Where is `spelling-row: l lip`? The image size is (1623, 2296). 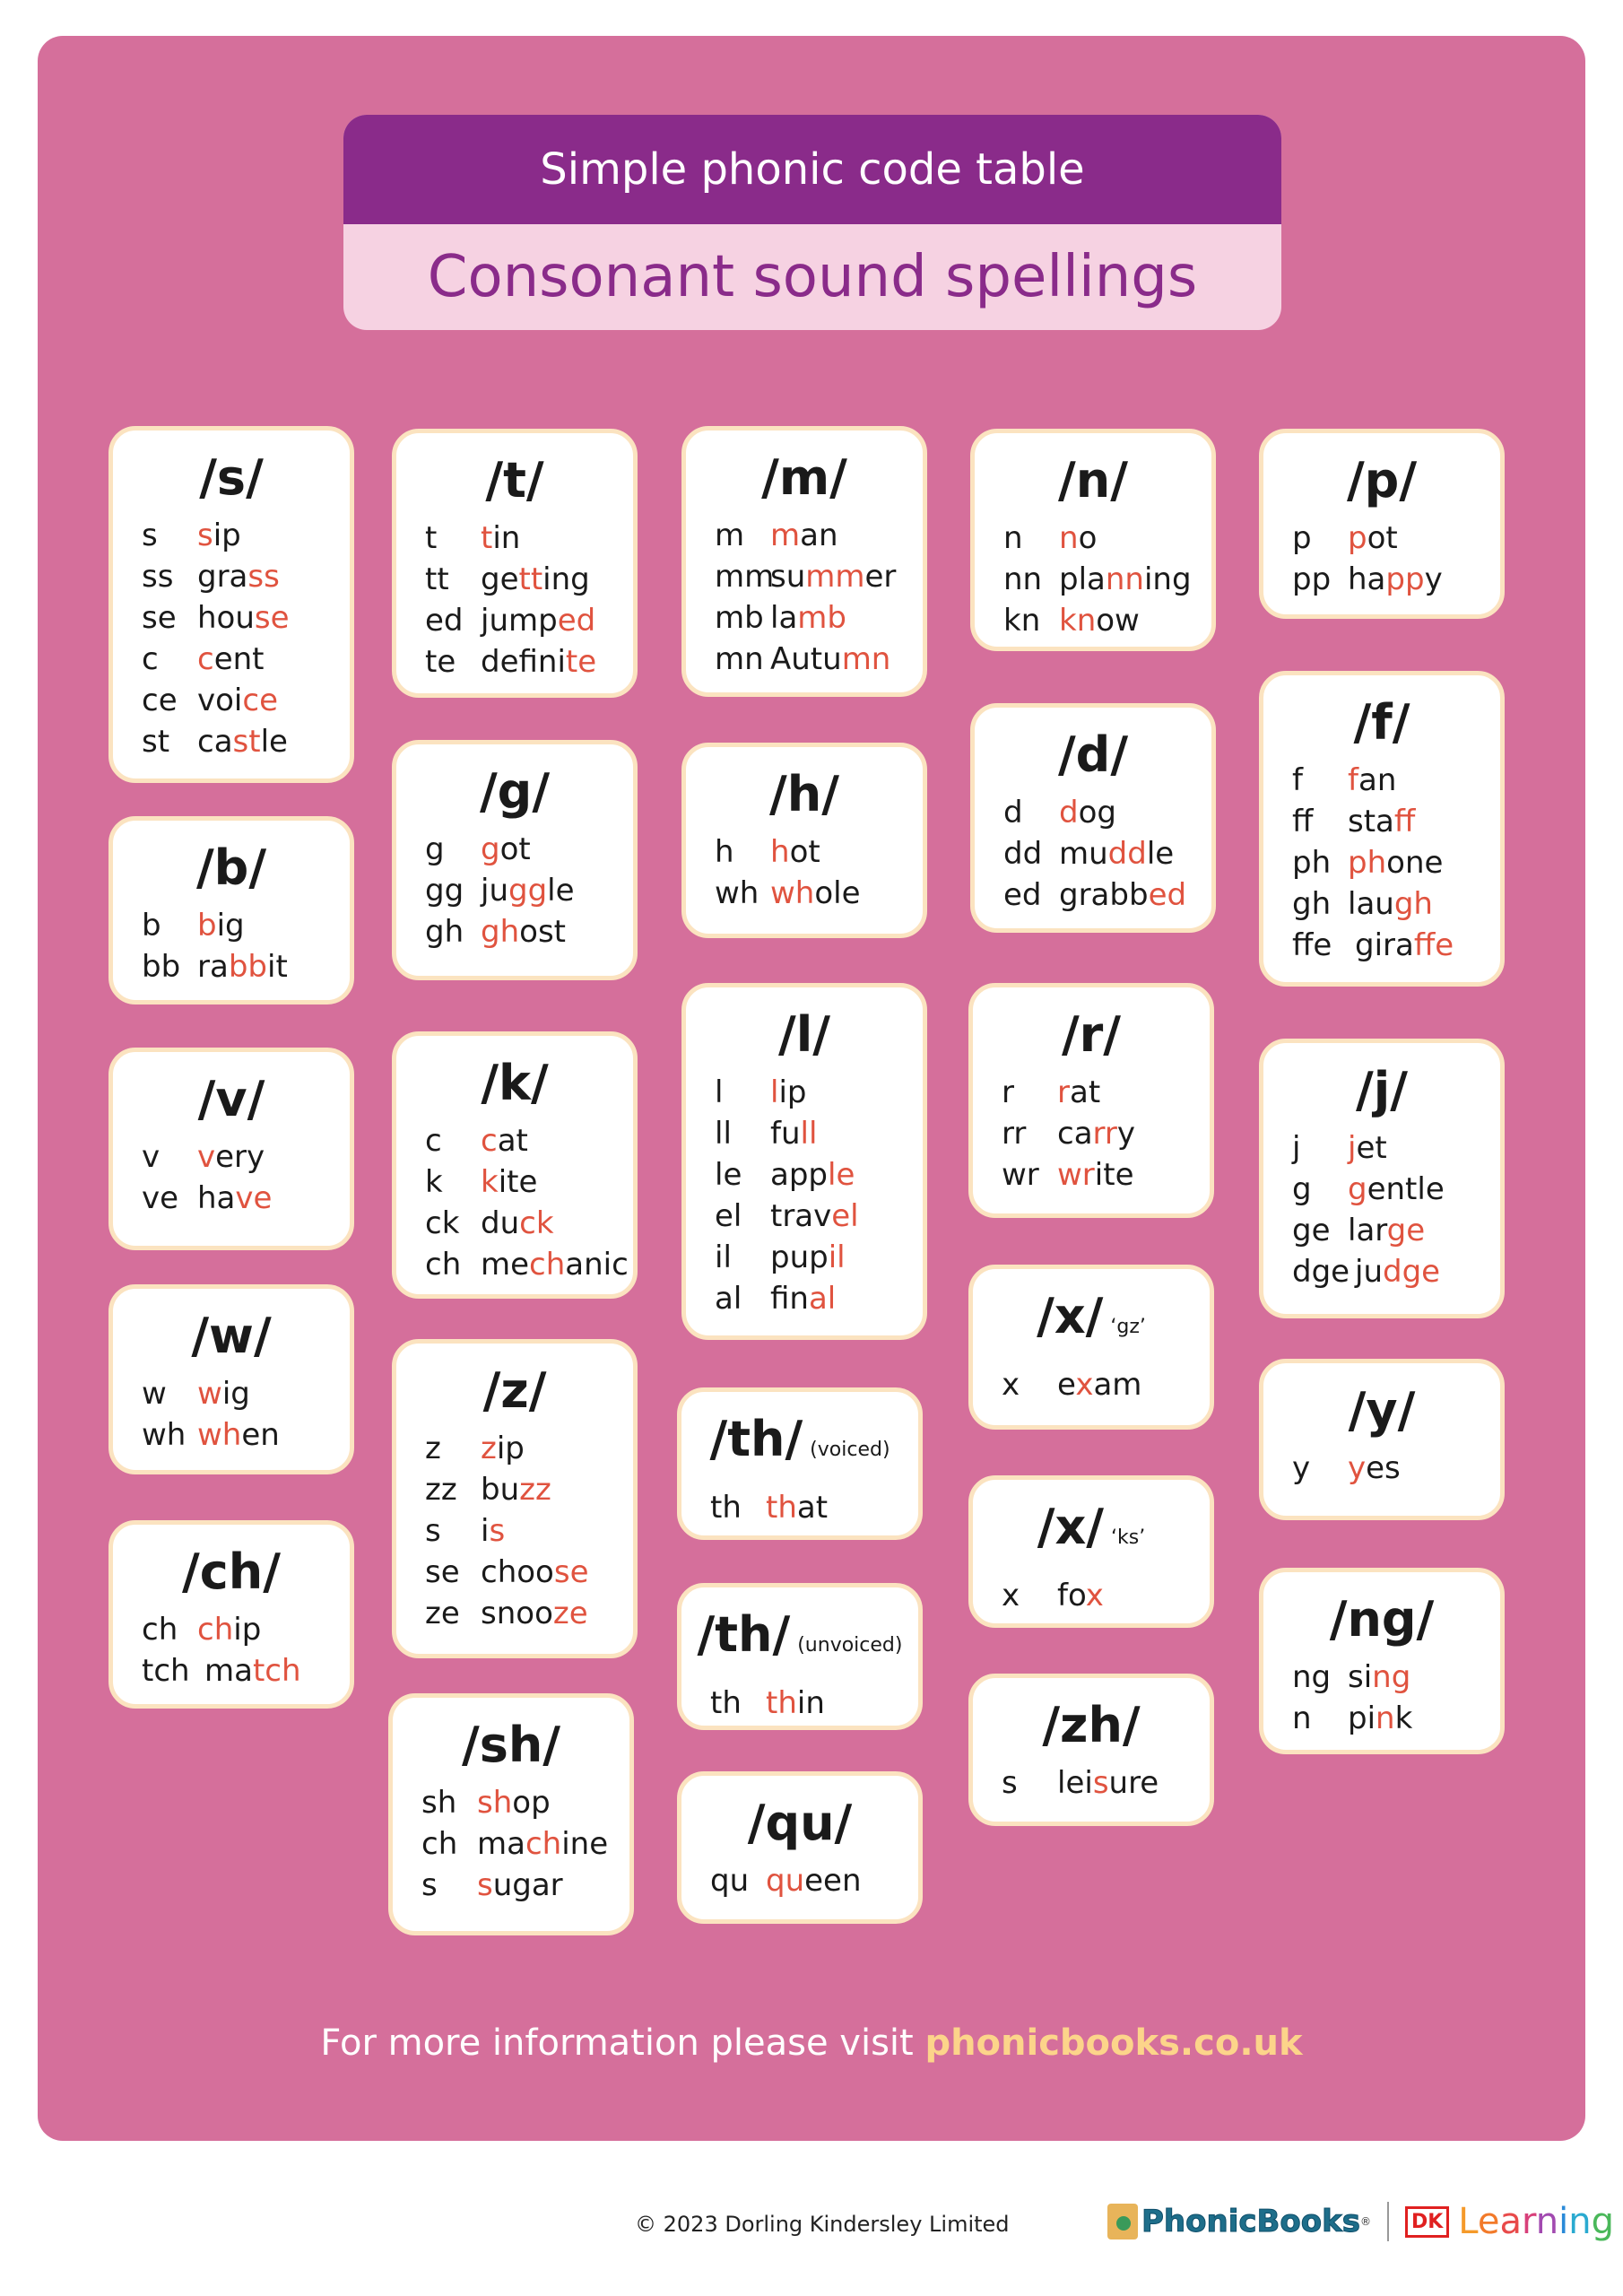 spelling-row: l lip is located at coordinates (819, 1092).